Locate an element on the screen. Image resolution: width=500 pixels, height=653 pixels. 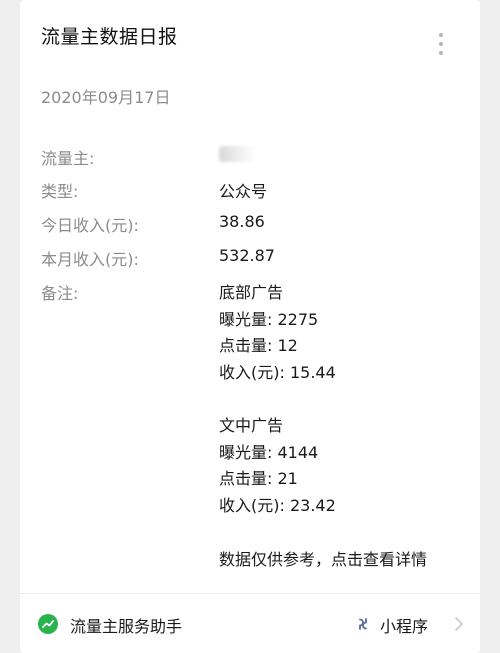
notes-gap is located at coordinates (323, 400).